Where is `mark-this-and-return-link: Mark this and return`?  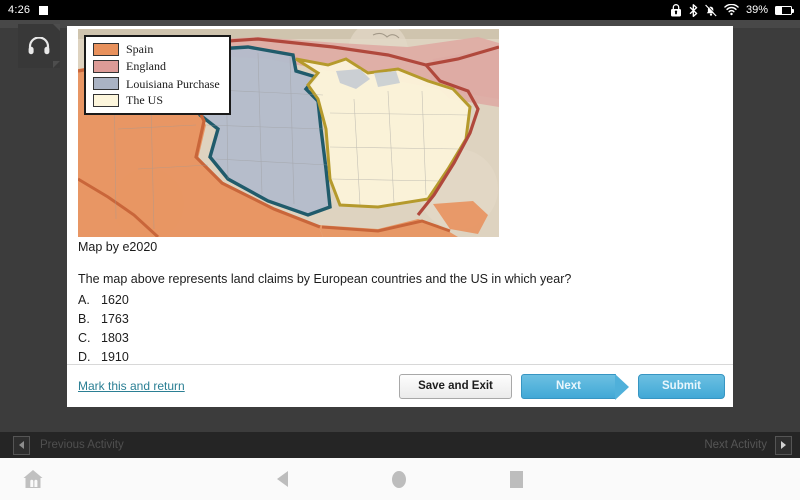
mark-this-and-return-link: Mark this and return is located at coordinates (131, 386).